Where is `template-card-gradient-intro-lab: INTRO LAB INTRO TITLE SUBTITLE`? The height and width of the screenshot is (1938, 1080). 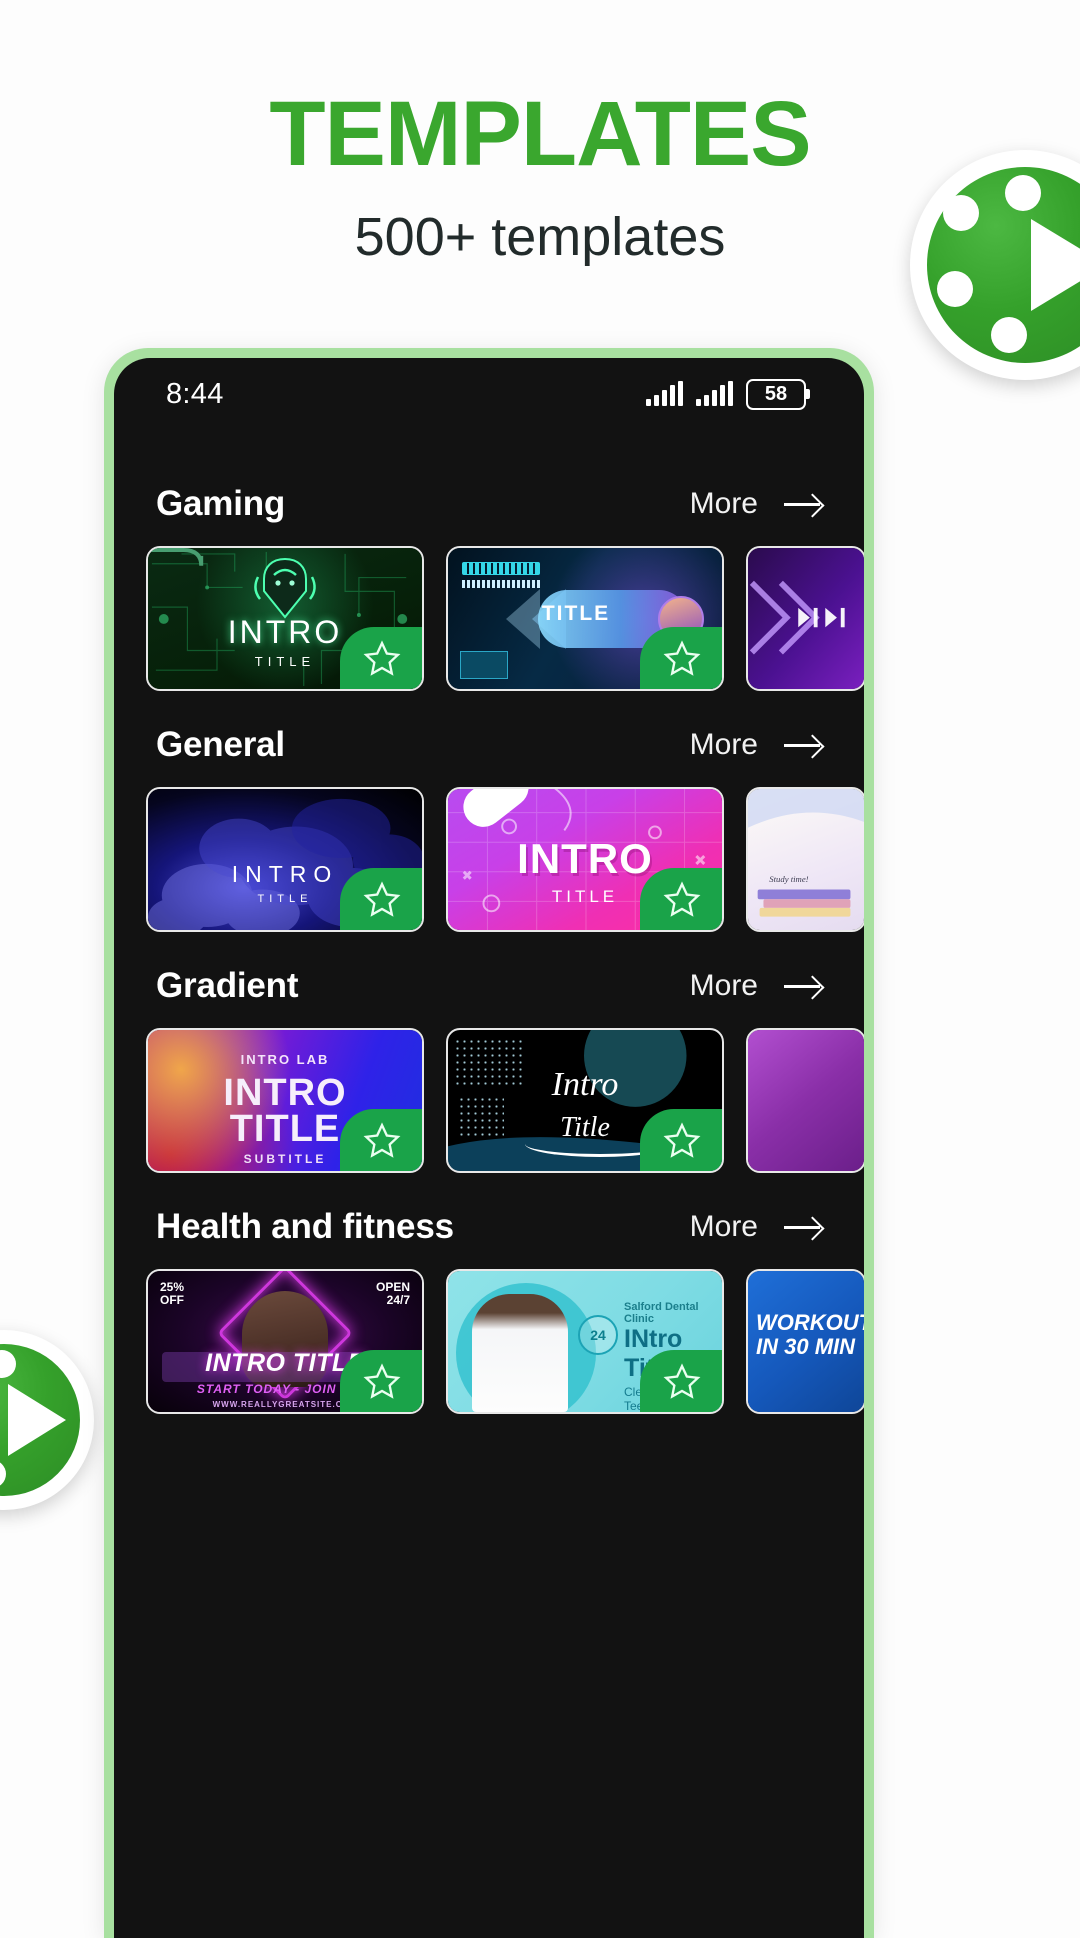 template-card-gradient-intro-lab: INTRO LAB INTRO TITLE SUBTITLE is located at coordinates (285, 1100).